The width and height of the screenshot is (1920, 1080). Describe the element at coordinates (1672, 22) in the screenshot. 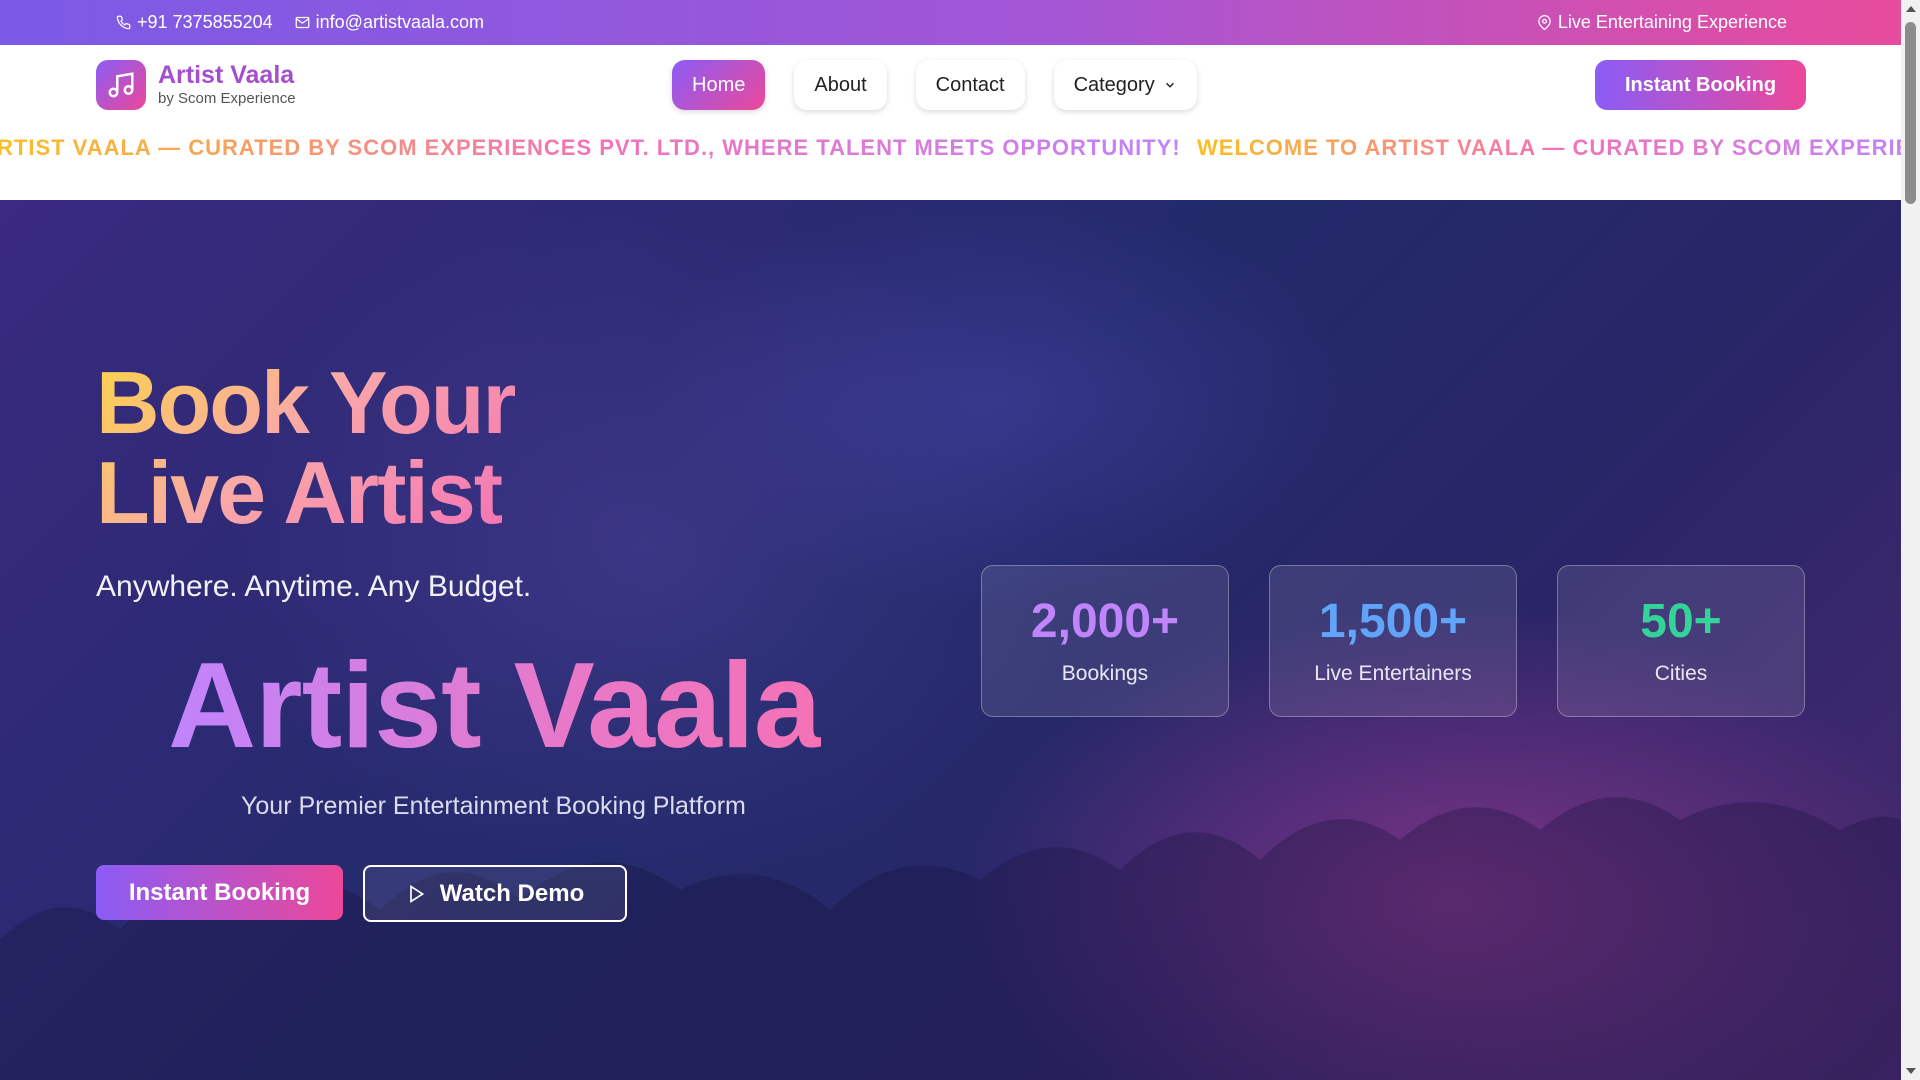

I see `tagline-text: Live Entertaining Experience` at that location.